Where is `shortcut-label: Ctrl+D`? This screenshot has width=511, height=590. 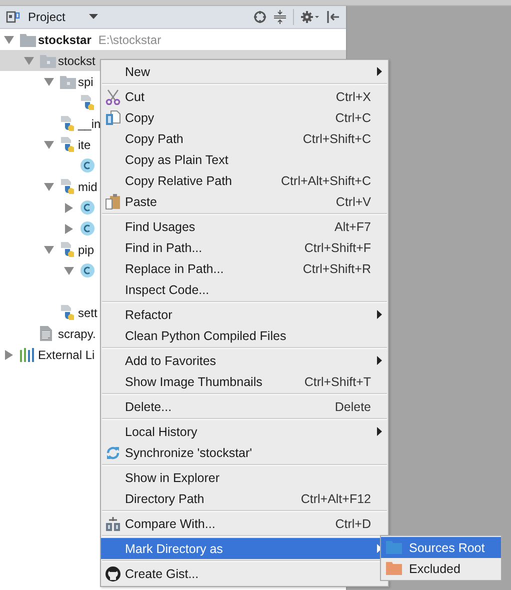
shortcut-label: Ctrl+D is located at coordinates (353, 523).